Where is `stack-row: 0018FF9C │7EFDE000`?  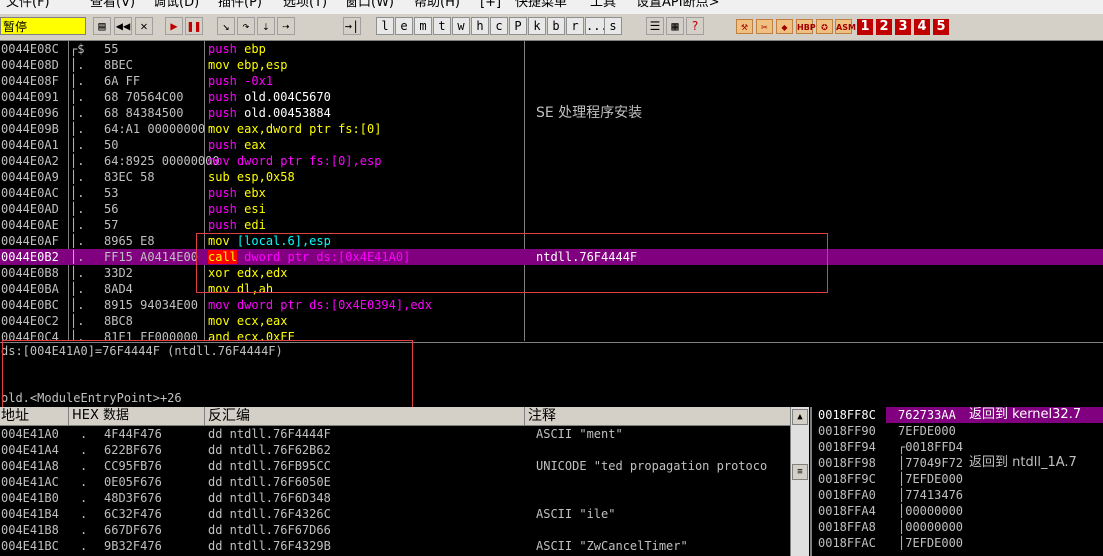 stack-row: 0018FF9C │7EFDE000 is located at coordinates (957, 479).